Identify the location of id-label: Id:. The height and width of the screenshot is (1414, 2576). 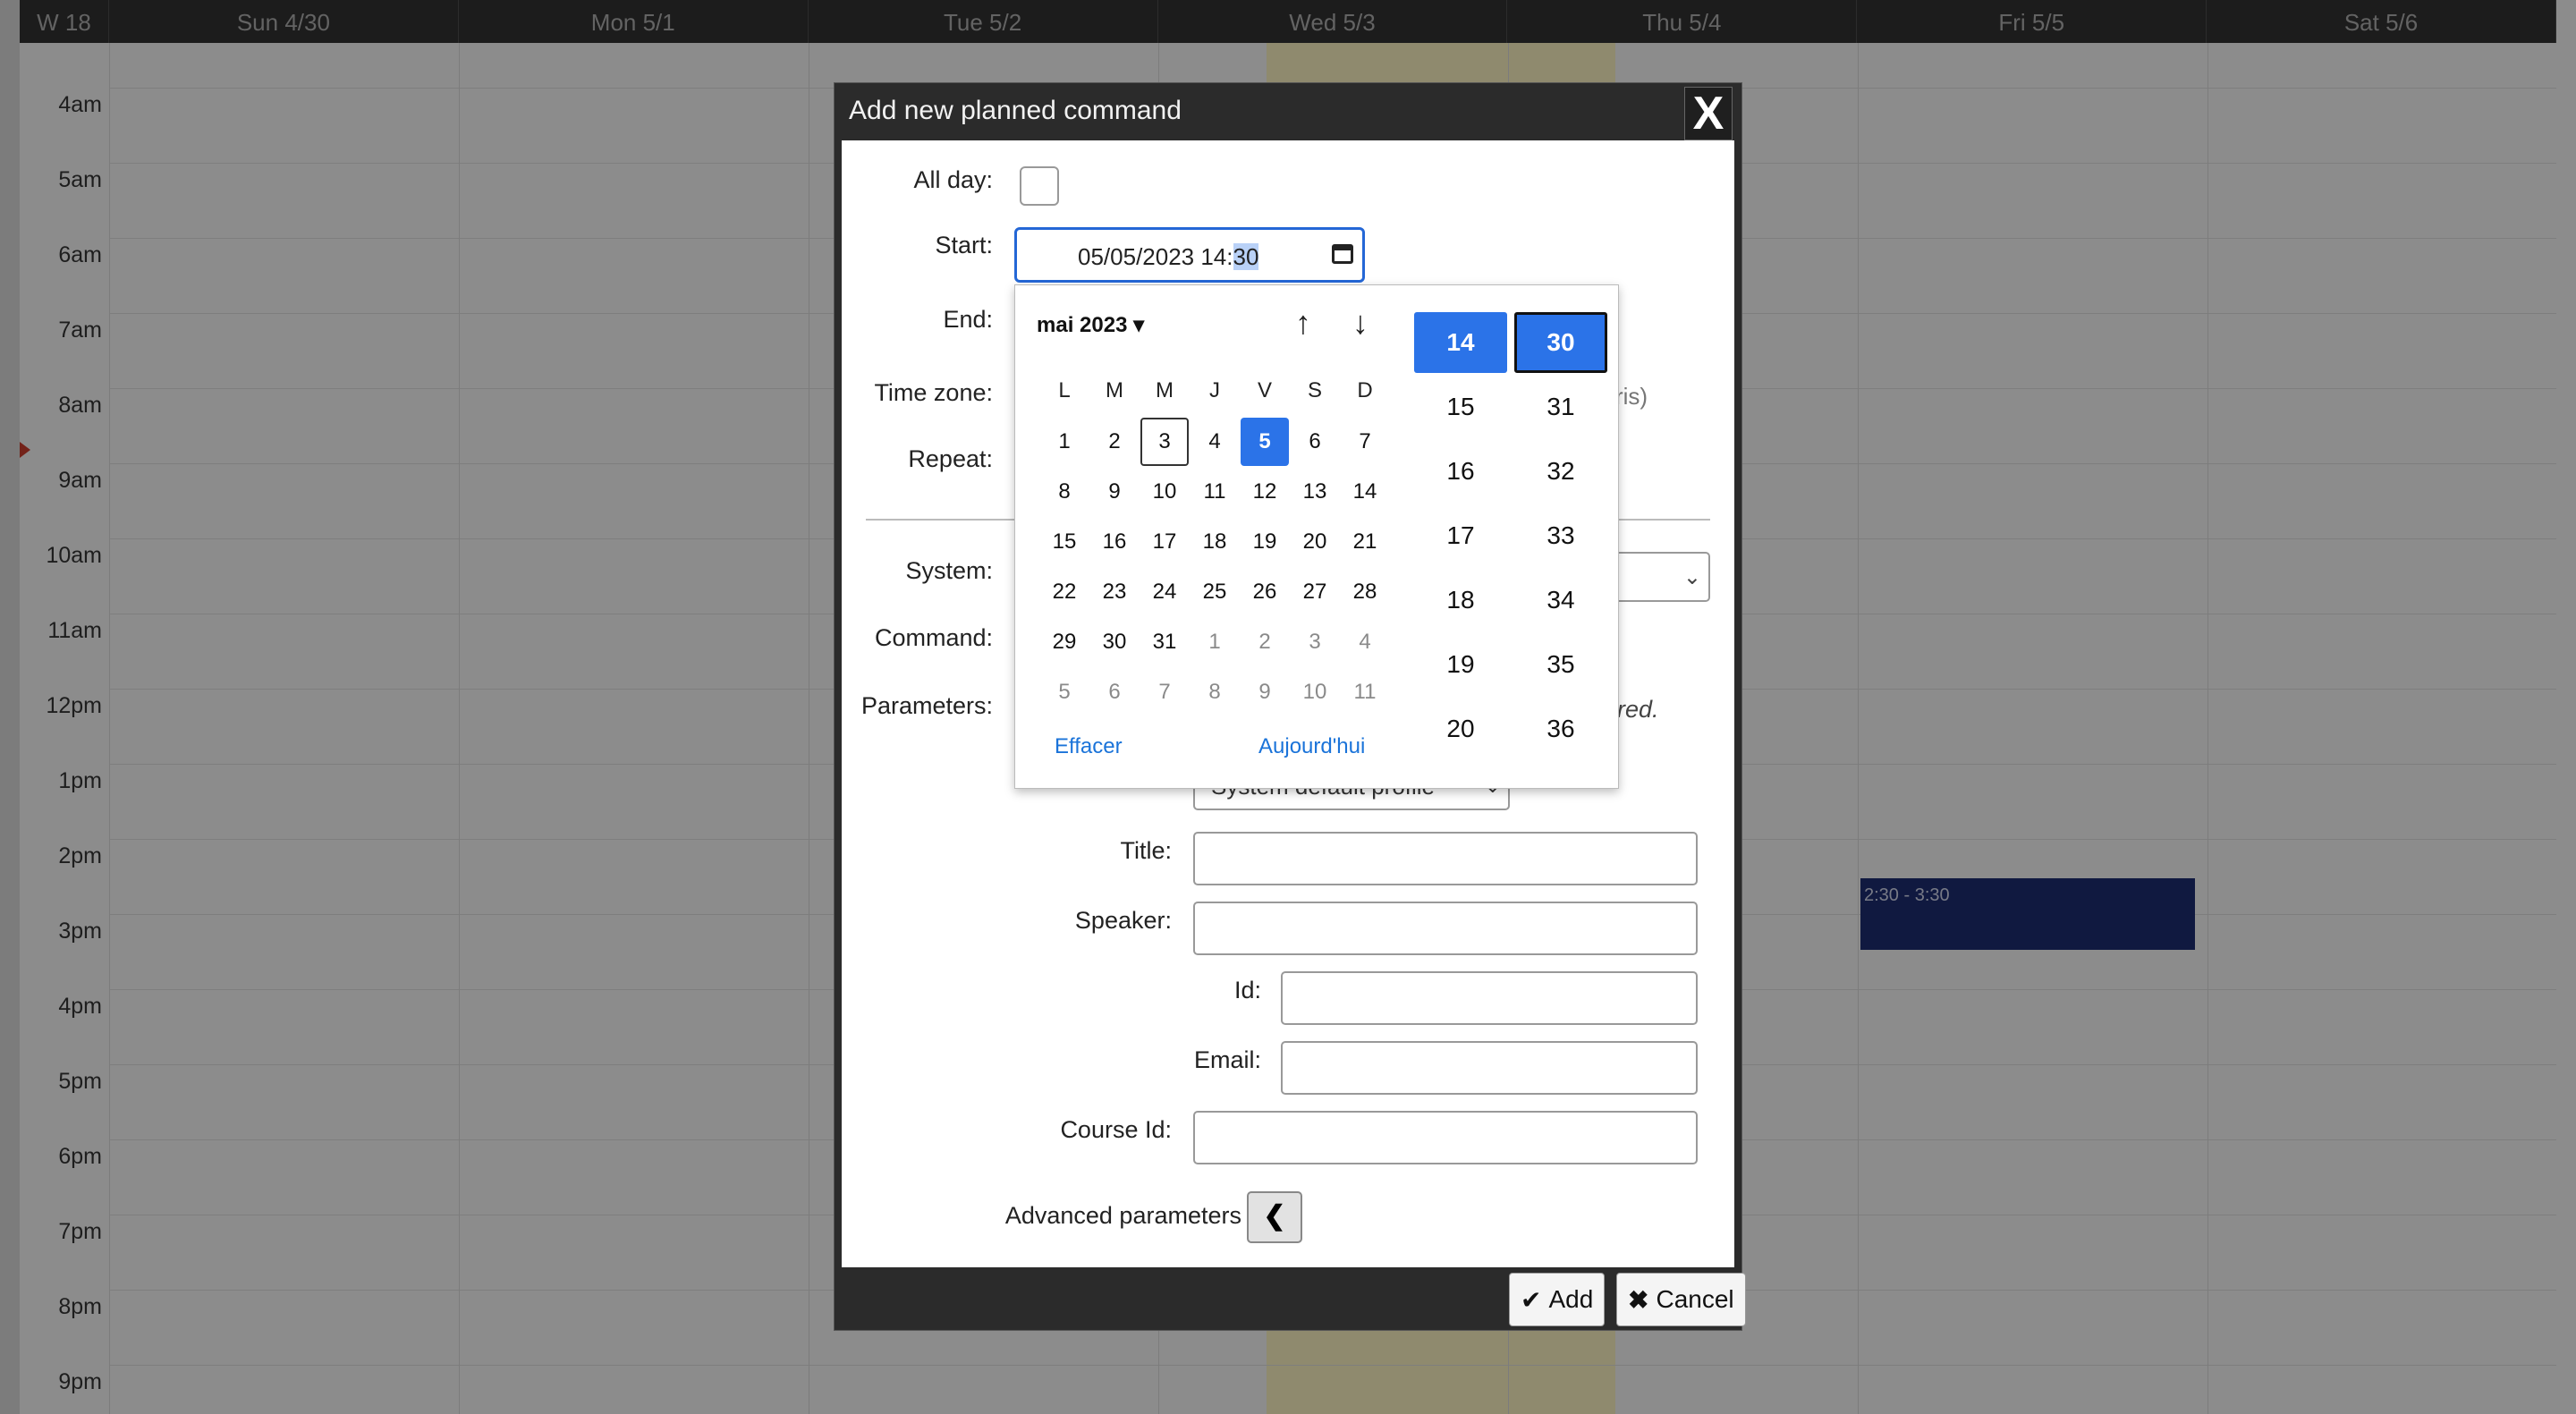
(1247, 990).